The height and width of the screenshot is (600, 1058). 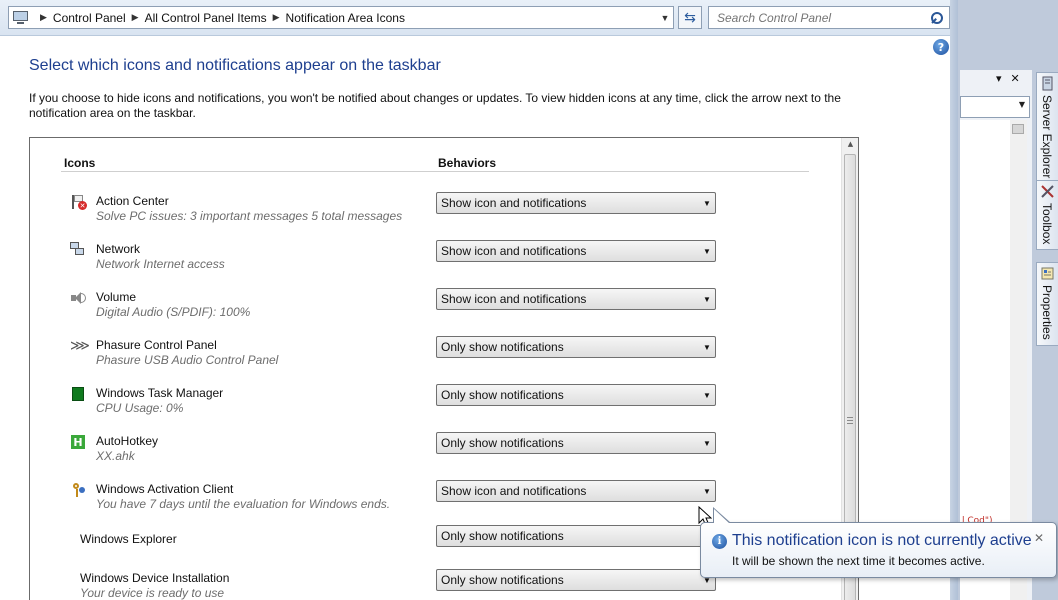 I want to click on tab-label: Toolbox, so click(x=1047, y=224).